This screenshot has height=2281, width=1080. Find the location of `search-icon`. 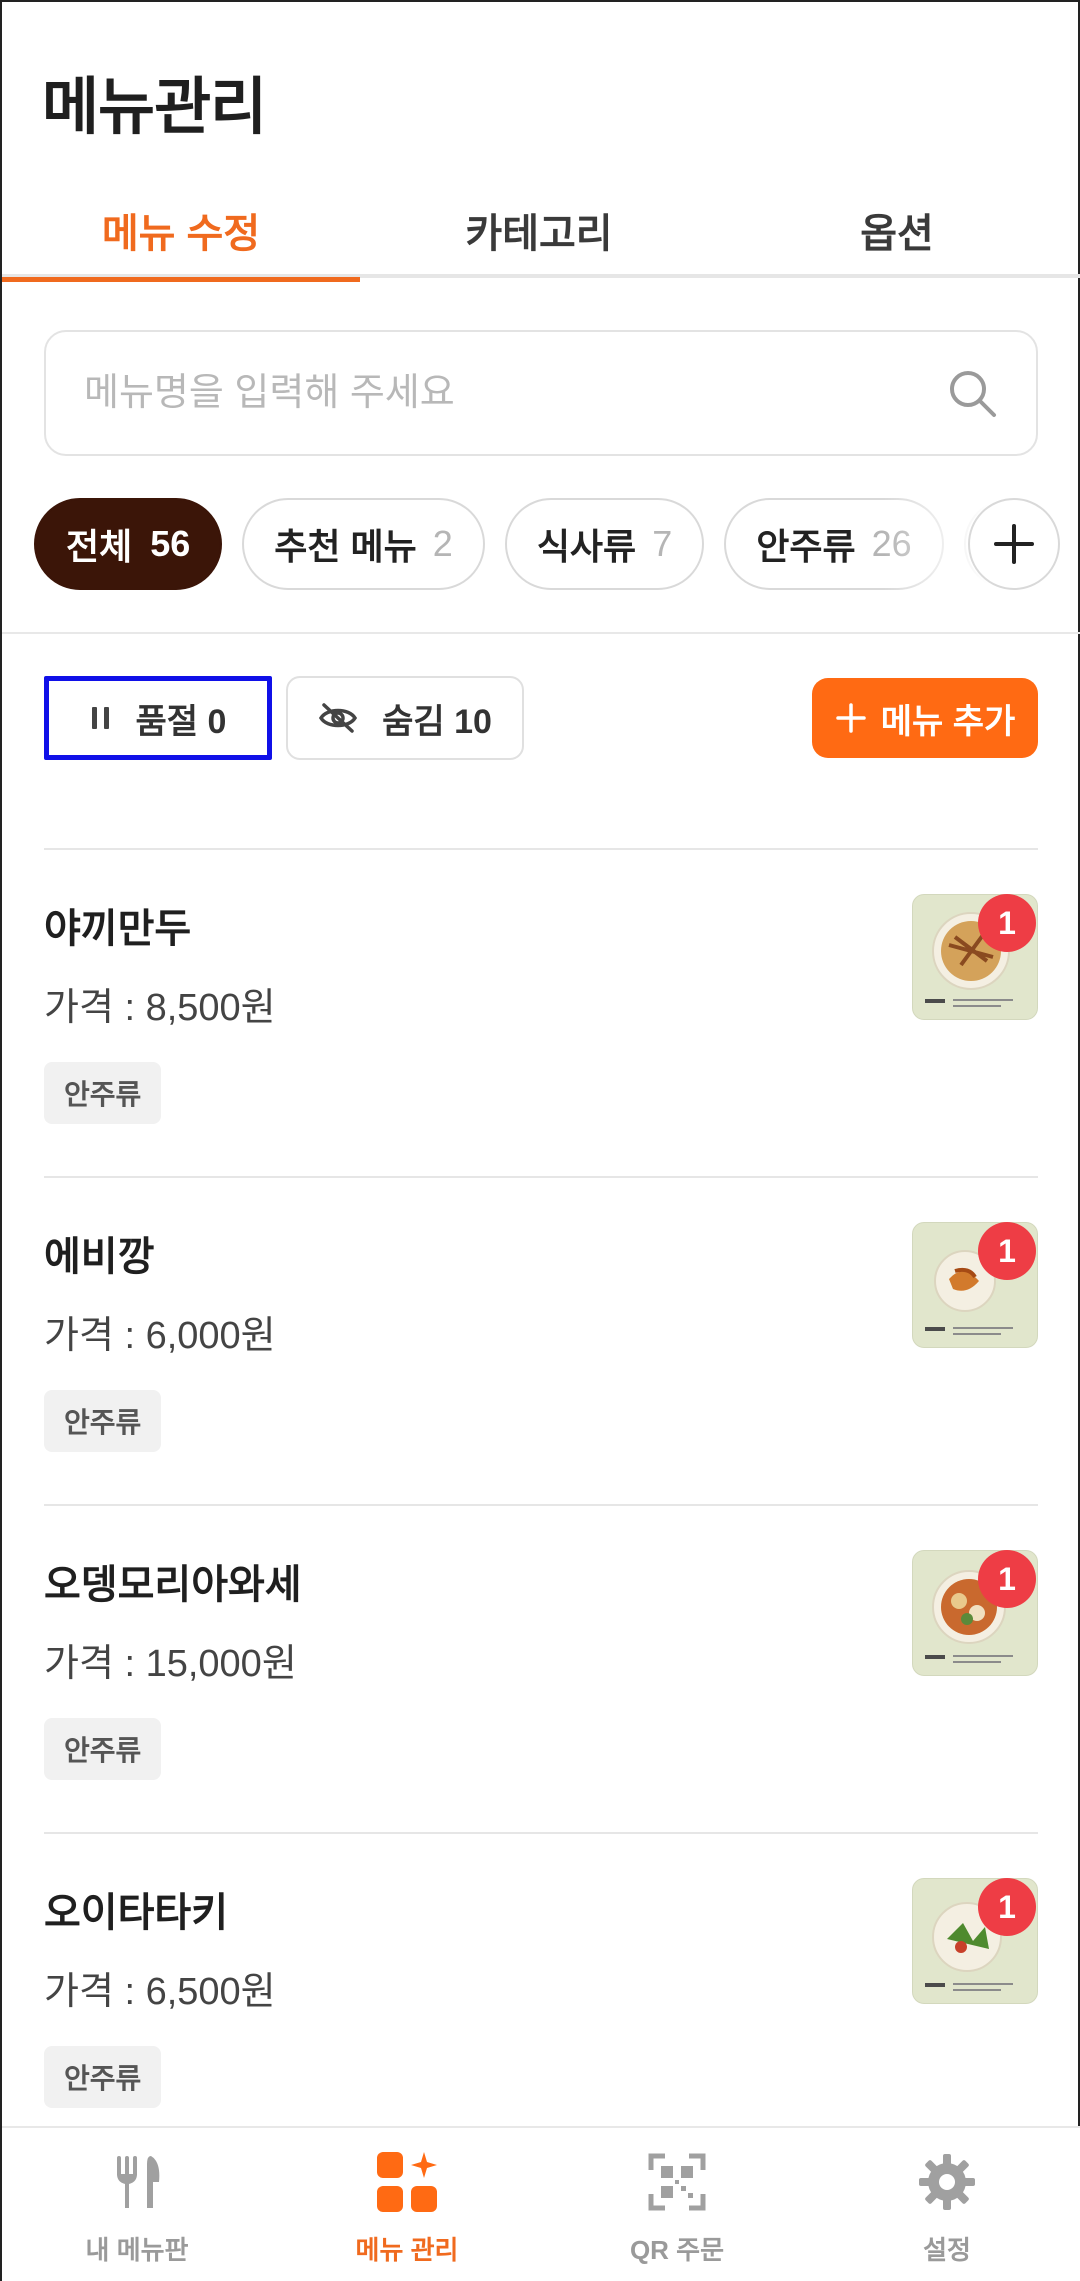

search-icon is located at coordinates (972, 393).